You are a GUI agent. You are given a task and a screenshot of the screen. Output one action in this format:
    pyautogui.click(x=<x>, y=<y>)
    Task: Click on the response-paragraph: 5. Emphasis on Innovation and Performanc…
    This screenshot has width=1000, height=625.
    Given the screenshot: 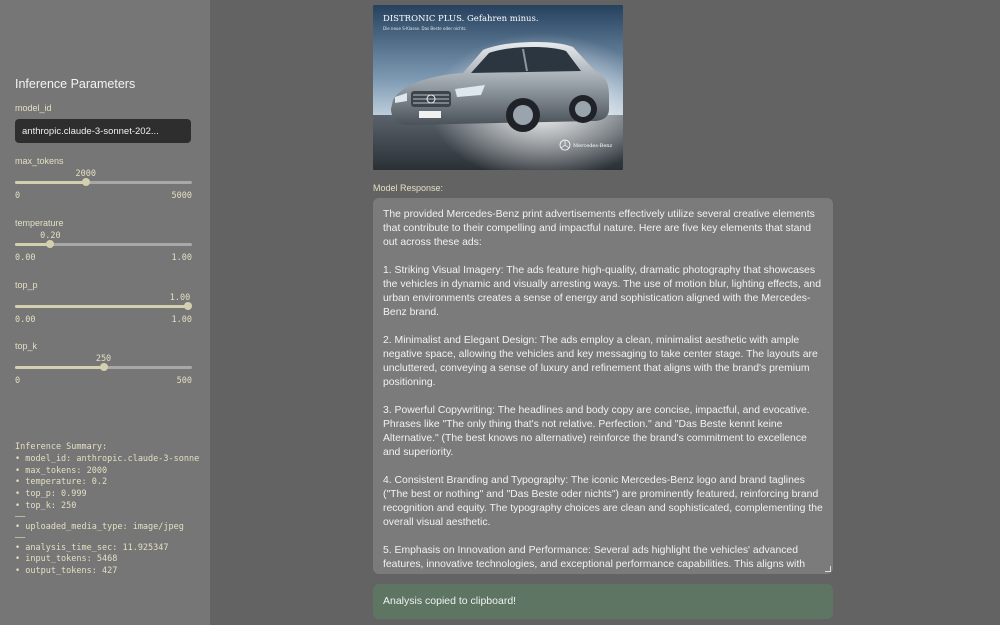 What is the action you would take?
    pyautogui.click(x=594, y=557)
    